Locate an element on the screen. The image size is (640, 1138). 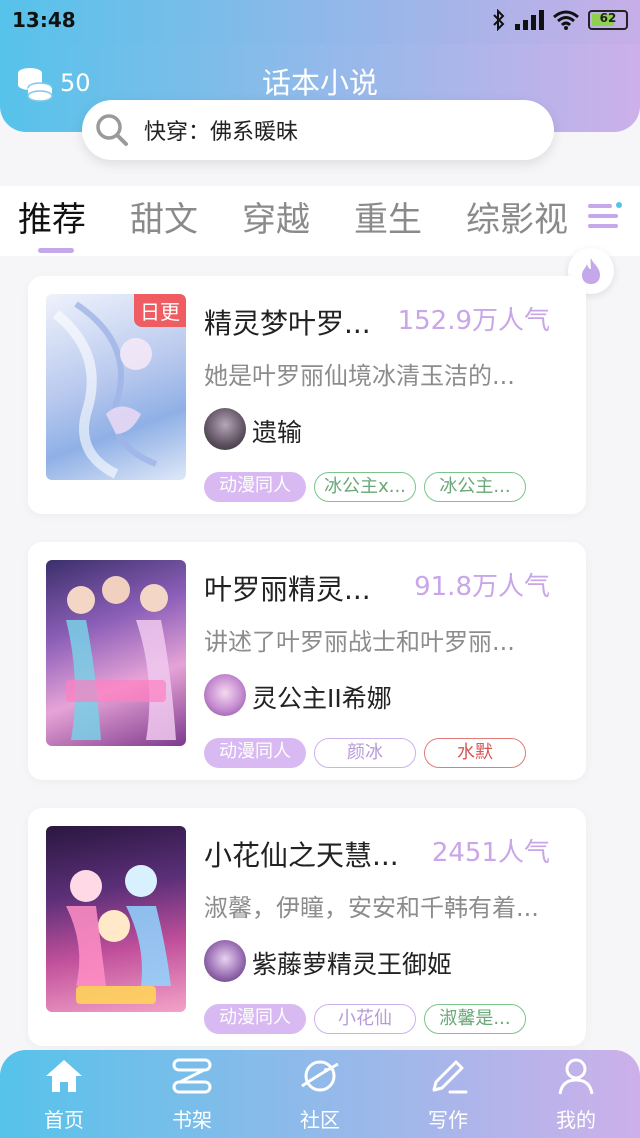
daily-update-badge: 日更 is located at coordinates (160, 310).